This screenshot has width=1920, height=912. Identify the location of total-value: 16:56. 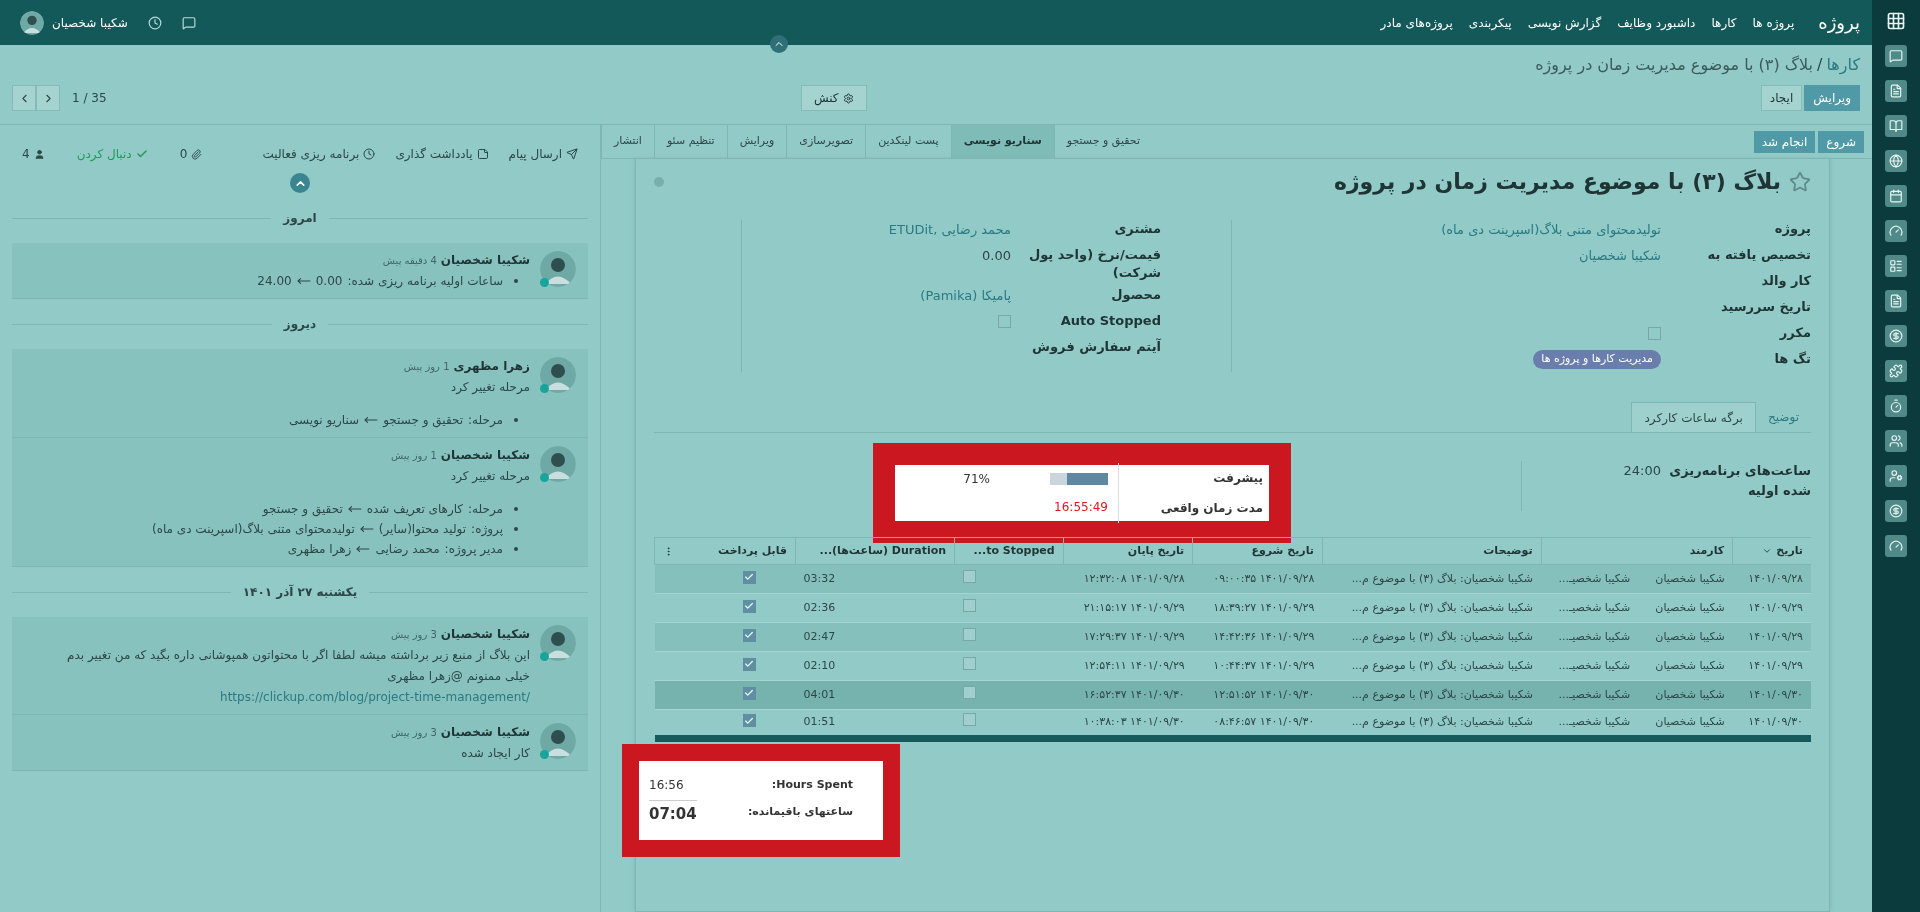
(666, 785).